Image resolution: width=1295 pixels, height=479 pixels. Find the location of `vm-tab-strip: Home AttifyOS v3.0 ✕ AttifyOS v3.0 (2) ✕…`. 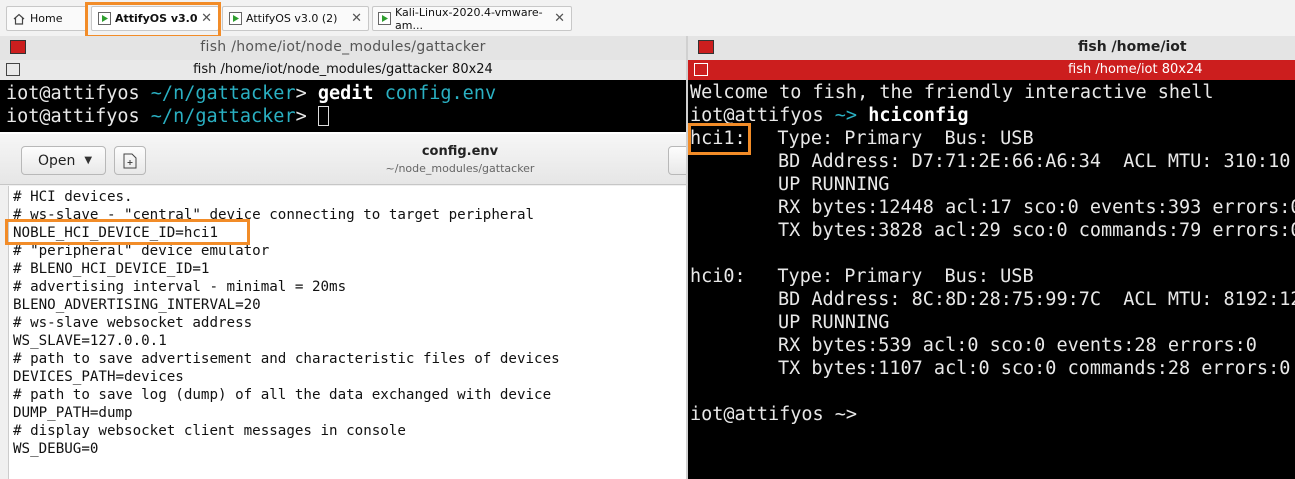

vm-tab-strip: Home AttifyOS v3.0 ✕ AttifyOS v3.0 (2) ✕… is located at coordinates (647, 19).